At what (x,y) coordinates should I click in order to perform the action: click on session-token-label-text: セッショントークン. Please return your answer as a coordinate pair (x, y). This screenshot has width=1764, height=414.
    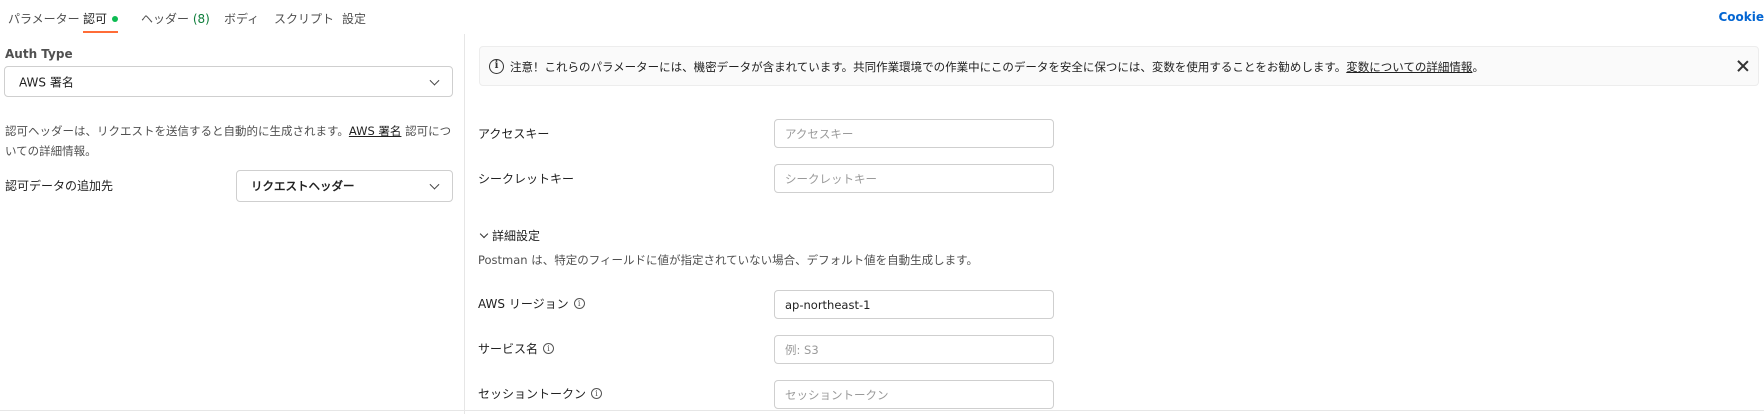
    Looking at the image, I should click on (532, 394).